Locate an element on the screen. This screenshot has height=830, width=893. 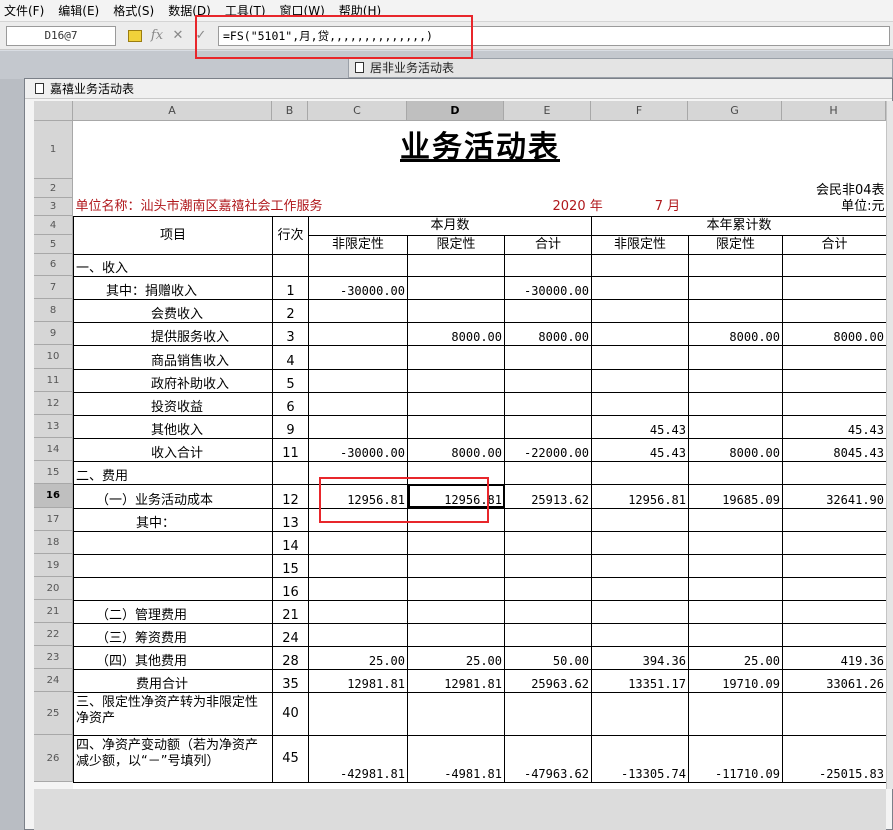
value-cell-d26: -4981.81 is located at coordinates (456, 759).